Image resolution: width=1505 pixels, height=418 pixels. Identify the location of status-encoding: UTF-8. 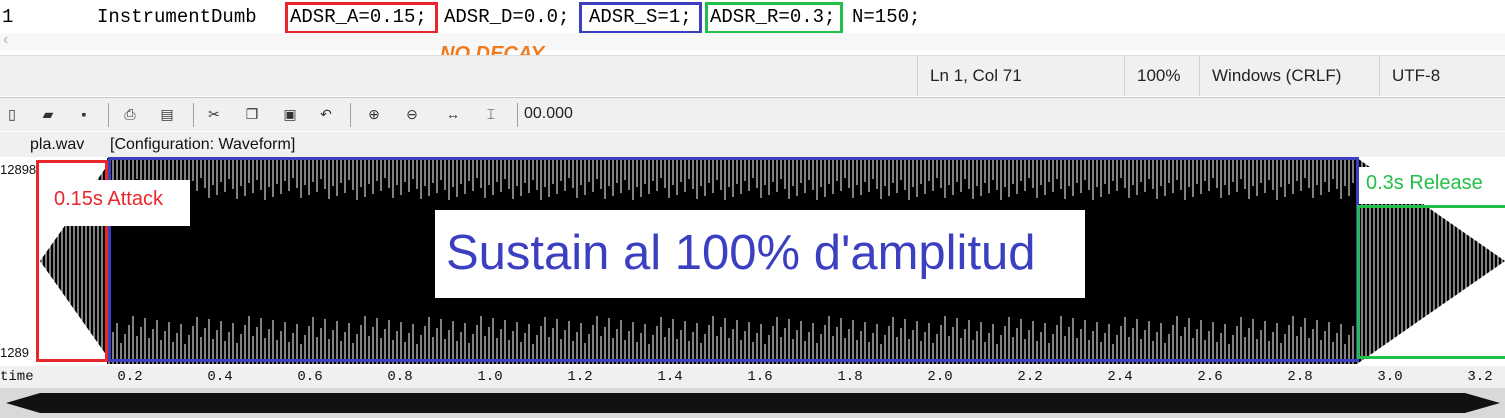
(1442, 76).